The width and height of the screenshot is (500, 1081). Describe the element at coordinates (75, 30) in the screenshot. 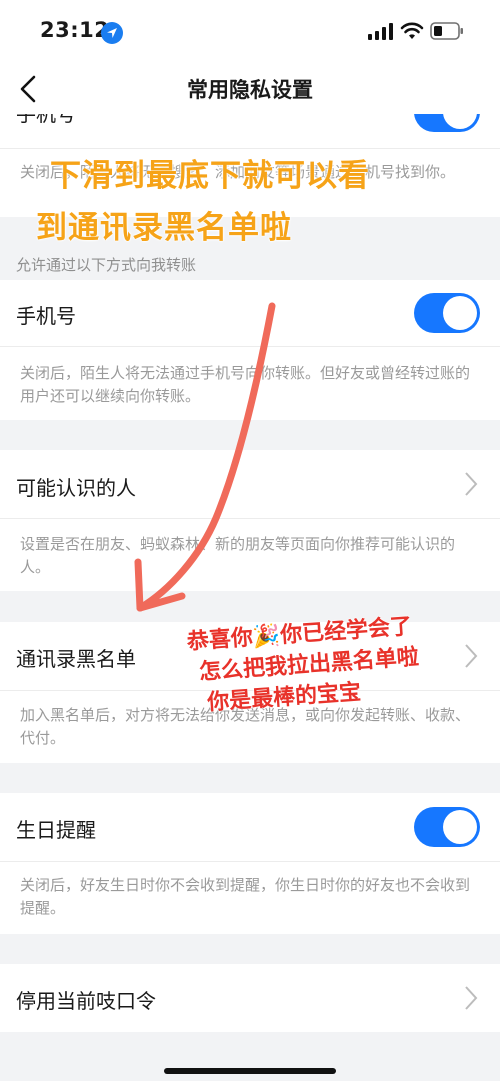

I see `status-time: 23:12` at that location.